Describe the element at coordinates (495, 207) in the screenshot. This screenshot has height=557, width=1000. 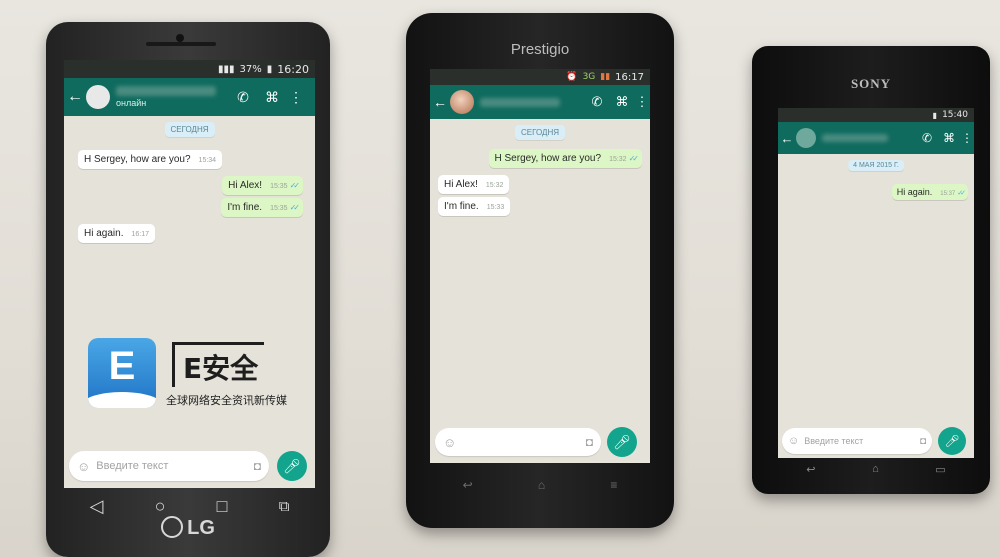
I see `message-time: 15:33` at that location.